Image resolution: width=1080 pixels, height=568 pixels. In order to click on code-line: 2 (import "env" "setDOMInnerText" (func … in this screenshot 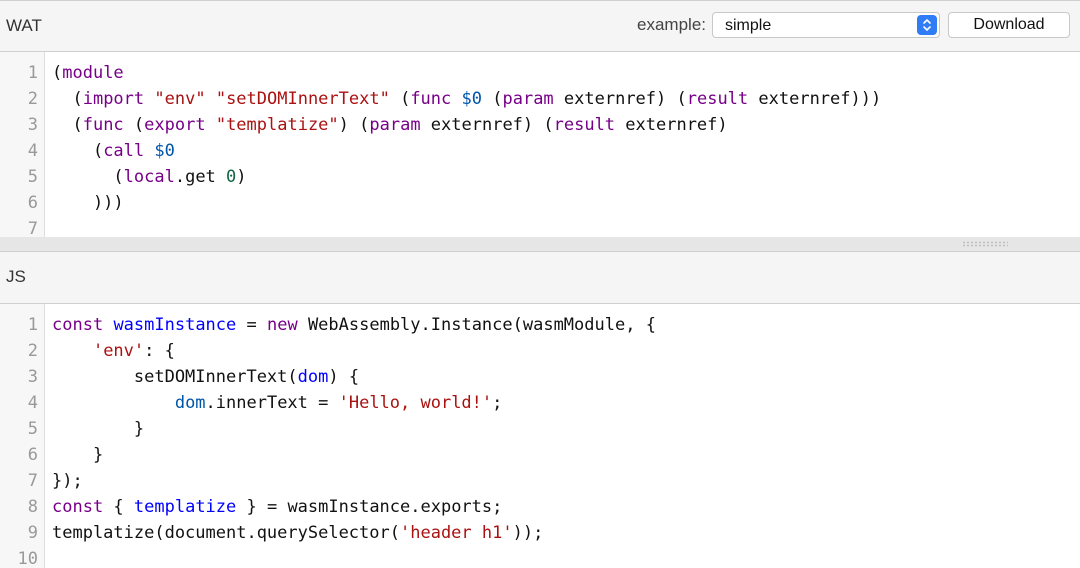, I will do `click(540, 99)`.